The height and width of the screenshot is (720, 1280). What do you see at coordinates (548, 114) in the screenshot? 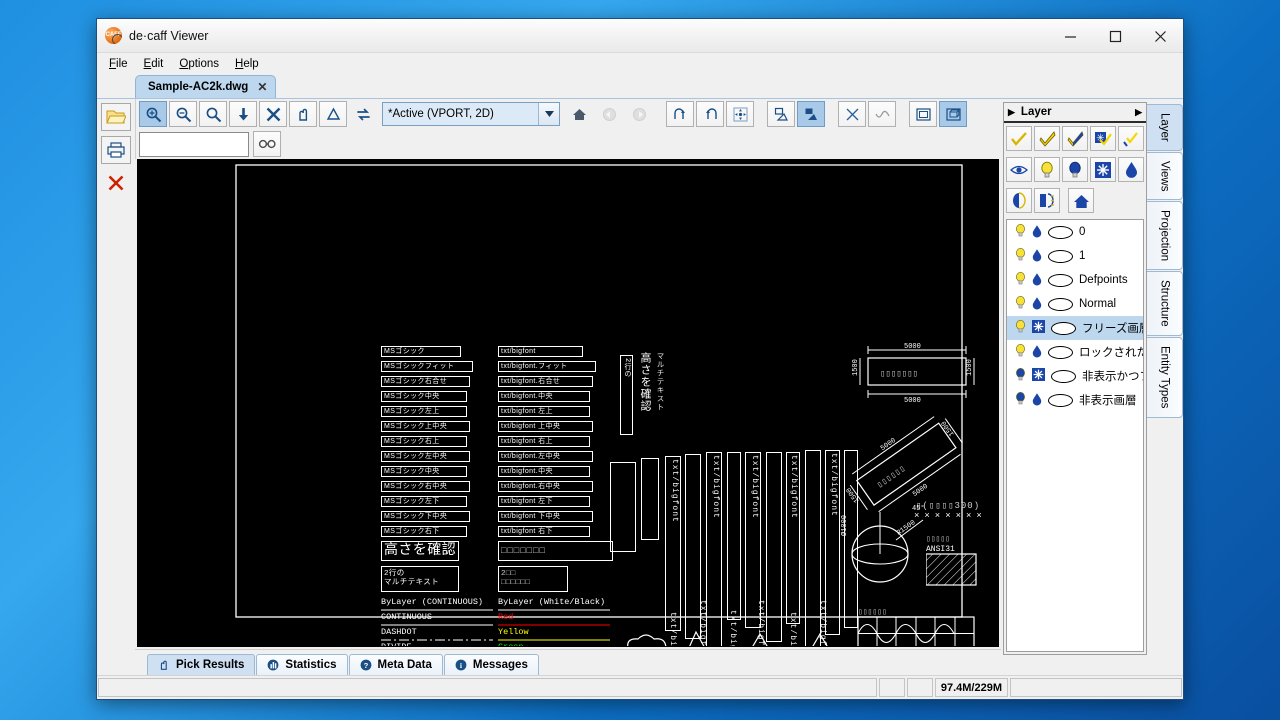
I see `chevron-down-icon` at bounding box center [548, 114].